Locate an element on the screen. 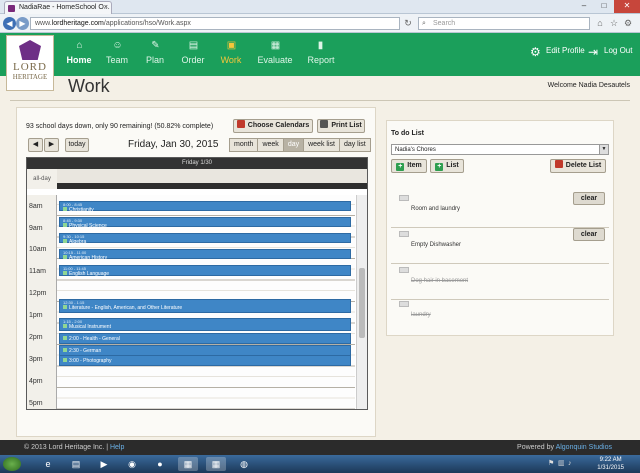  nav-team: ☺ Team is located at coordinates (117, 54).